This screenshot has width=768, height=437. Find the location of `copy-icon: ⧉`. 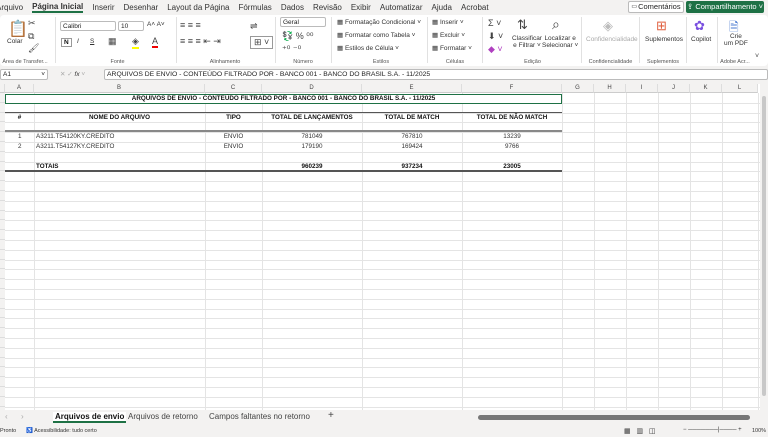

copy-icon: ⧉ is located at coordinates (31, 36).